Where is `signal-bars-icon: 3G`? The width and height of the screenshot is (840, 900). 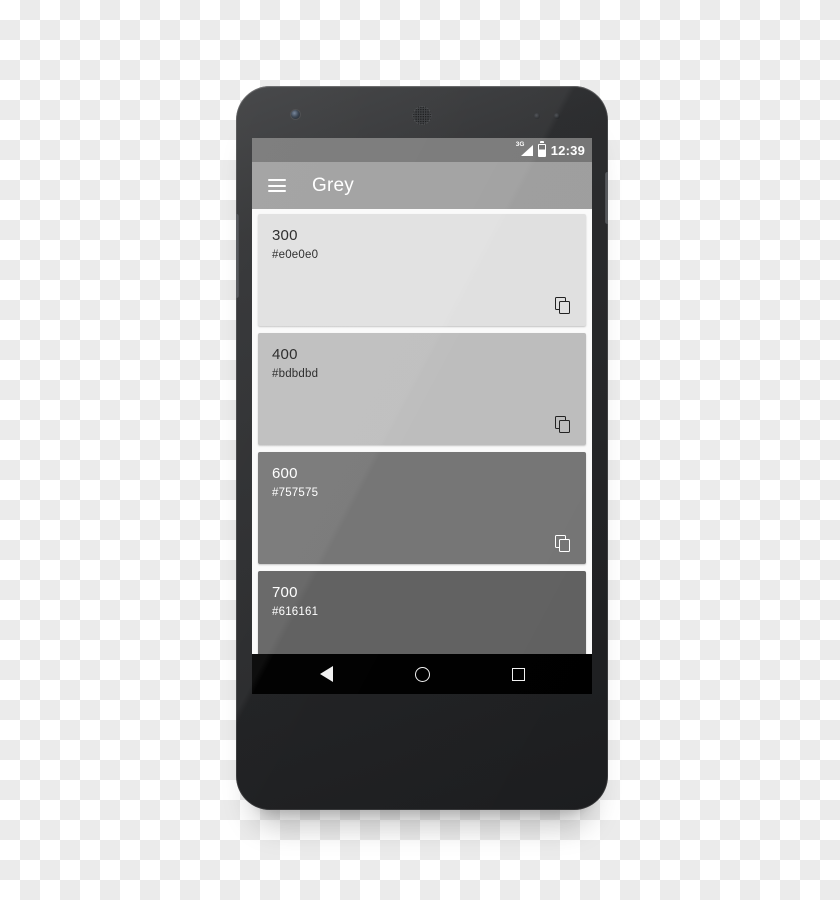 signal-bars-icon: 3G is located at coordinates (524, 149).